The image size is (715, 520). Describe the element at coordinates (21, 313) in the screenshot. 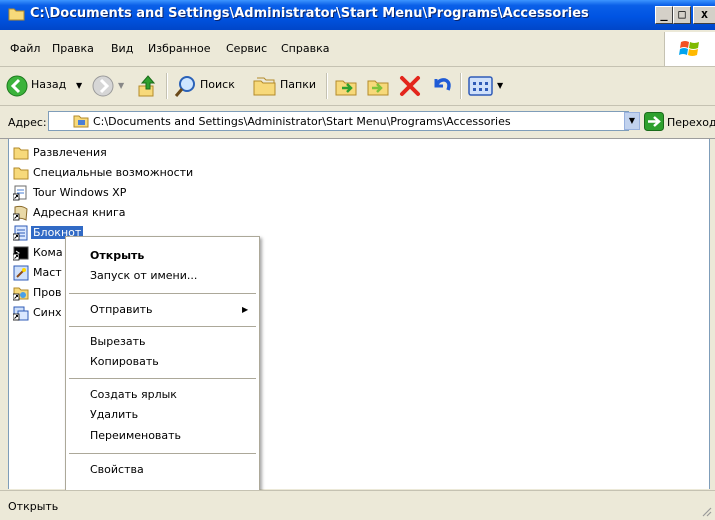

I see `sync-icon` at that location.